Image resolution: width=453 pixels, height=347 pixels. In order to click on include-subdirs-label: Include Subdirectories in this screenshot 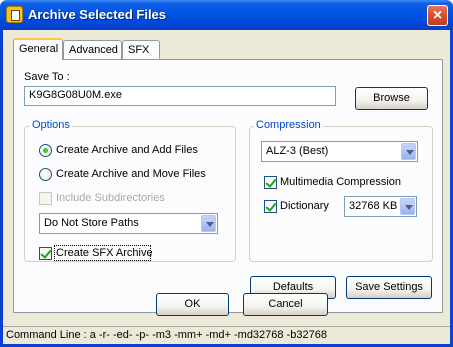, I will do `click(110, 198)`.